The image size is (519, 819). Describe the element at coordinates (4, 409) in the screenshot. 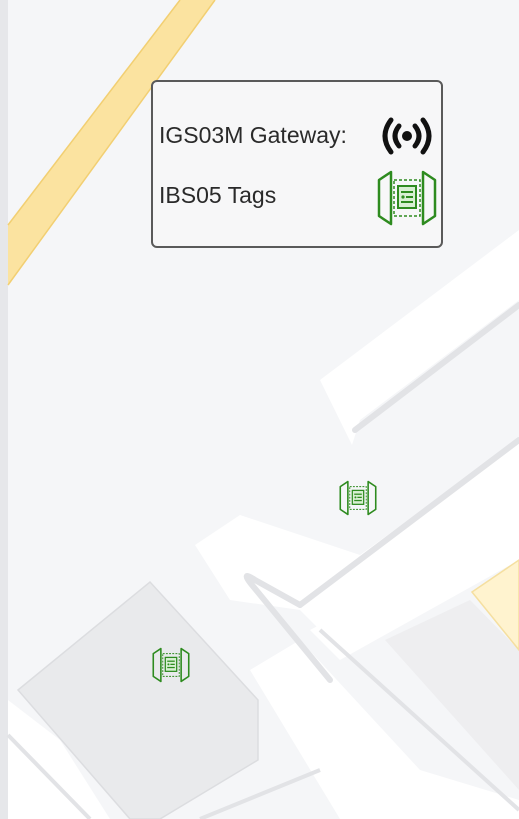

I see `map-edge-strip` at that location.